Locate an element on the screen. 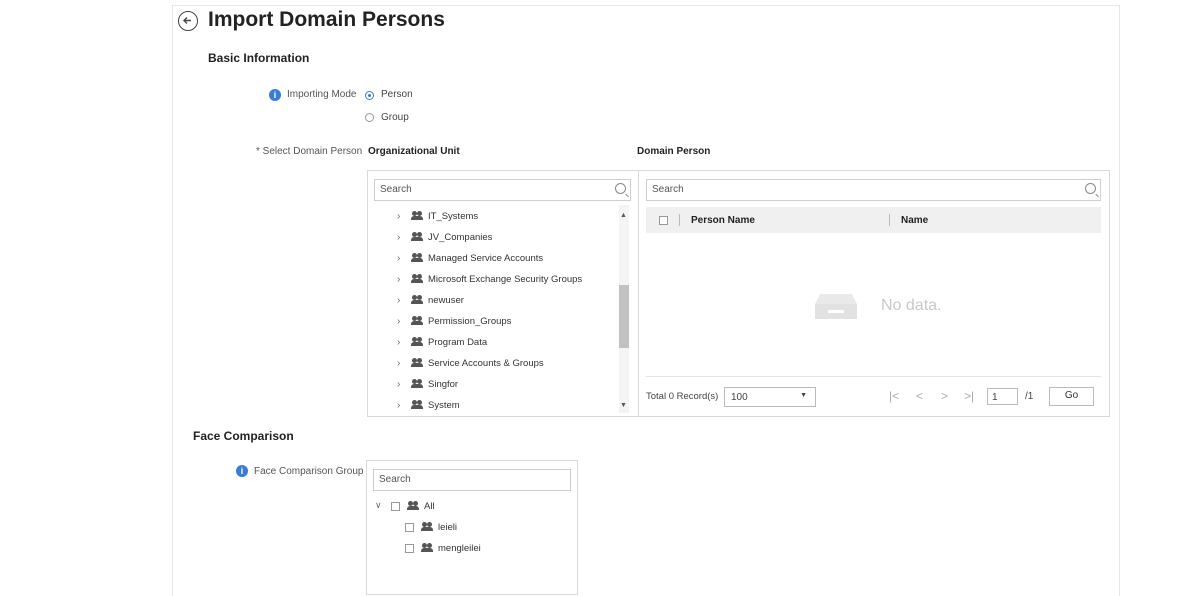 Image resolution: width=1180 pixels, height=596 pixels. org-tree-item: › Microsoft Exchange Security Groups is located at coordinates (489, 279).